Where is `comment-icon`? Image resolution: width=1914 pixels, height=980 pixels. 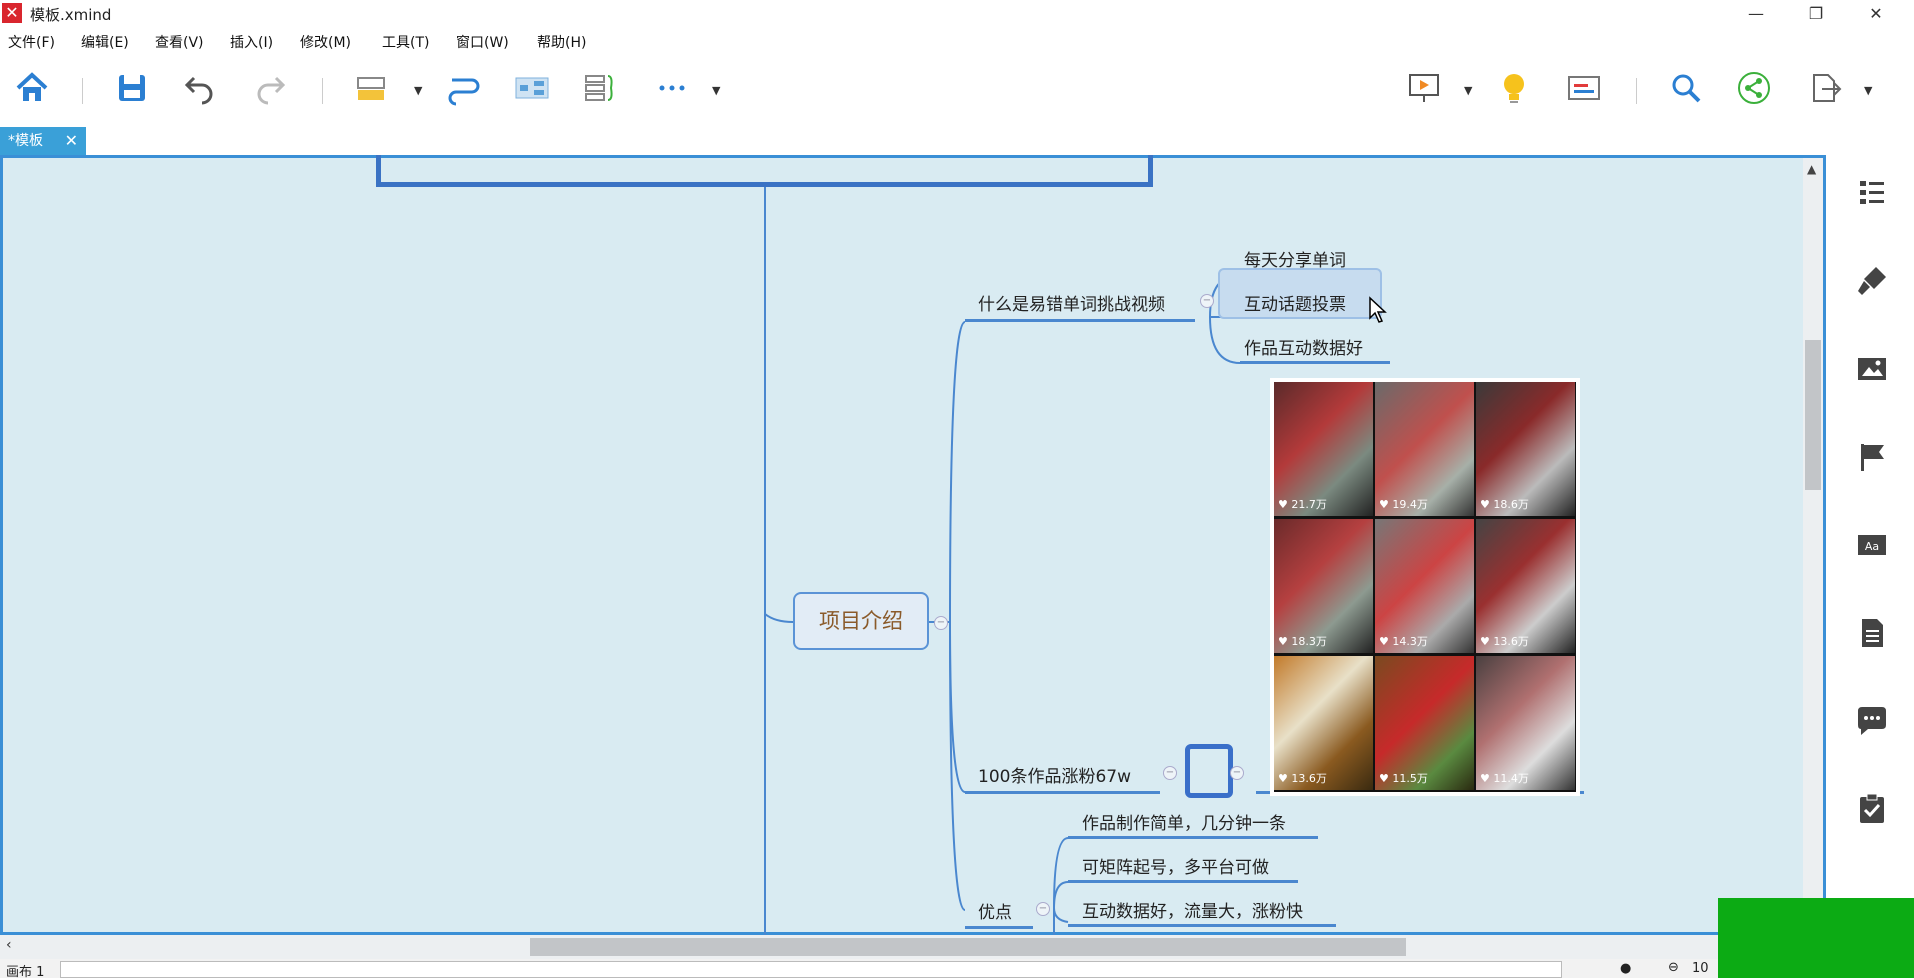 comment-icon is located at coordinates (1872, 721).